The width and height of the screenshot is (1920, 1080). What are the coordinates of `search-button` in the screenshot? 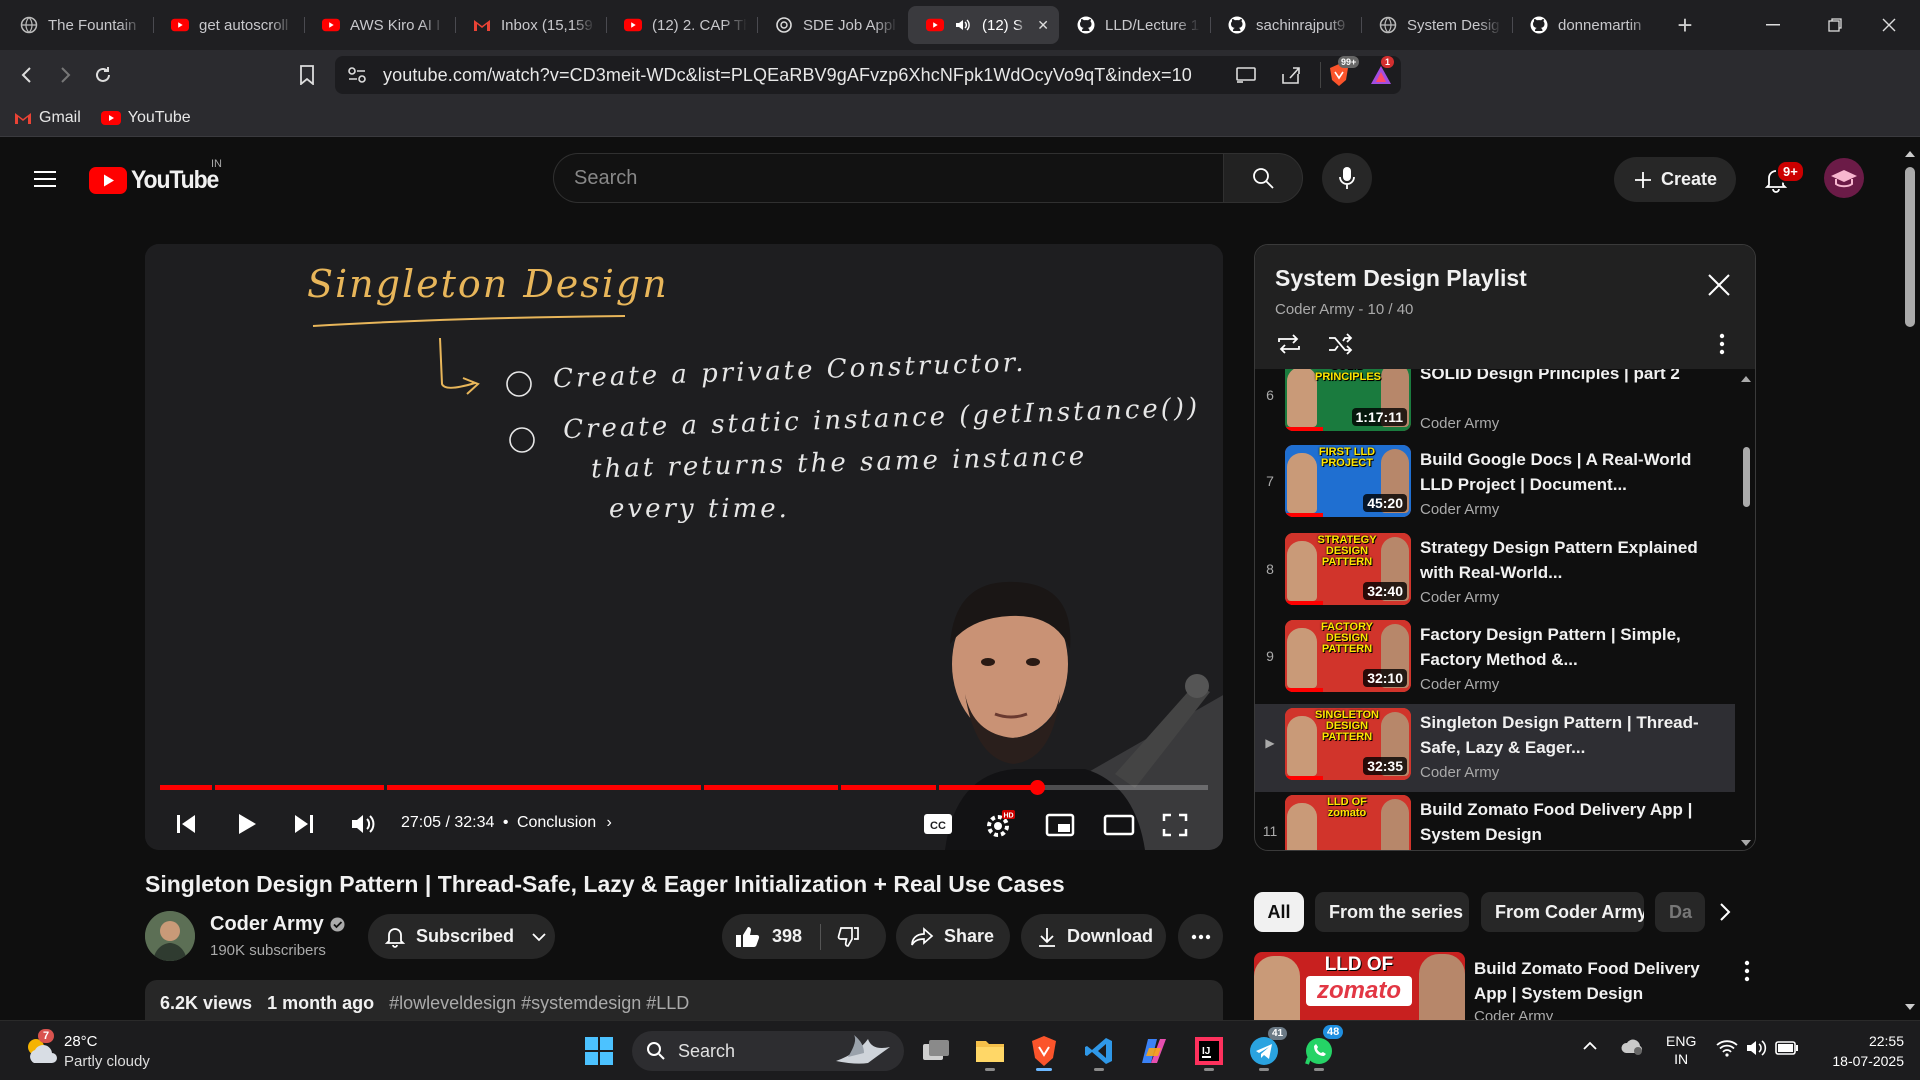 It's located at (1263, 178).